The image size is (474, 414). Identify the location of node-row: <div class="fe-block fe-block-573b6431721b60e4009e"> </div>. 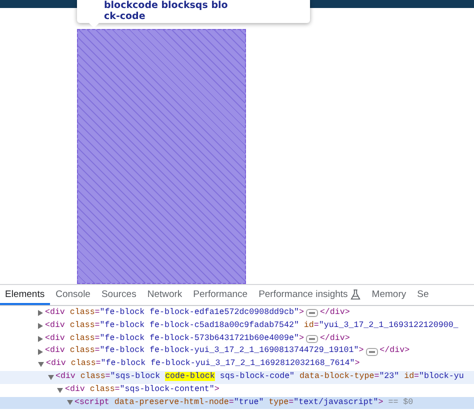
(237, 339).